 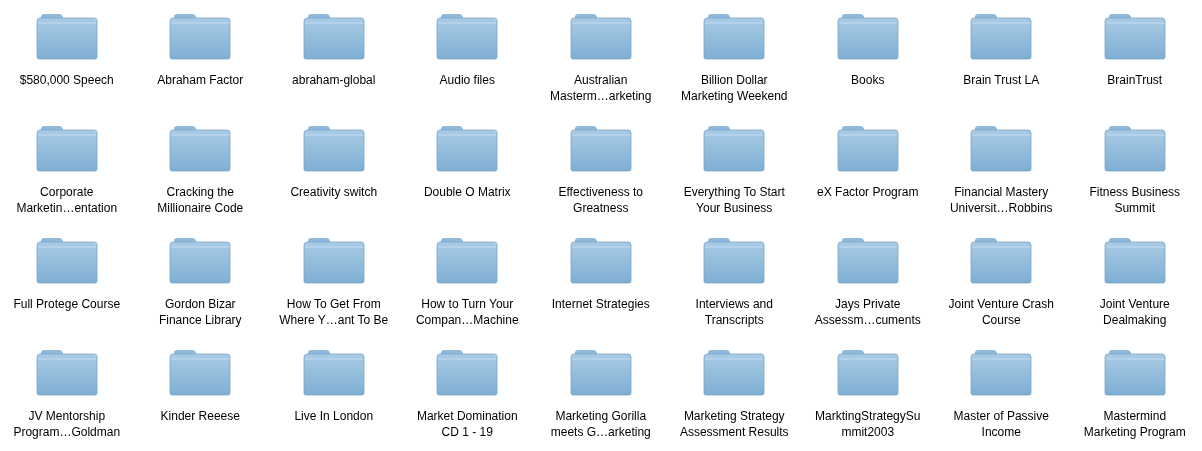 What do you see at coordinates (200, 416) in the screenshot?
I see `folder-name: Kinder Reeese` at bounding box center [200, 416].